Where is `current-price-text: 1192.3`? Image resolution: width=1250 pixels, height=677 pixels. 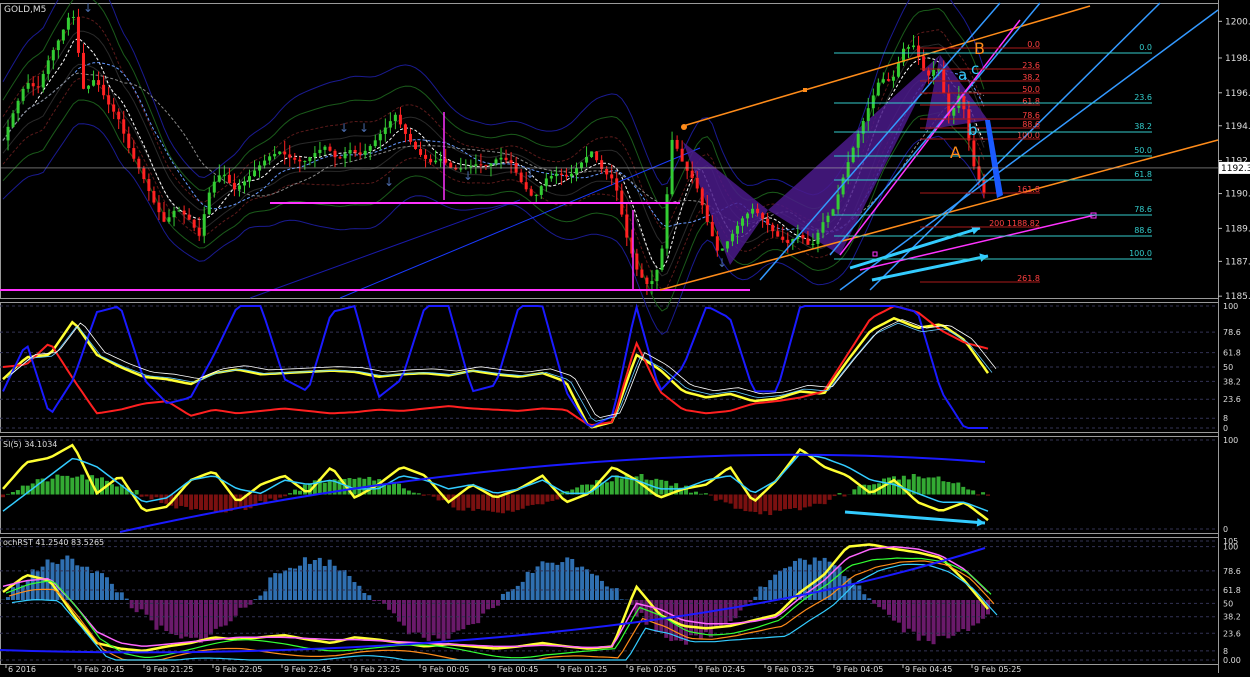
current-price-text: 1192.3 is located at coordinates (1235, 169).